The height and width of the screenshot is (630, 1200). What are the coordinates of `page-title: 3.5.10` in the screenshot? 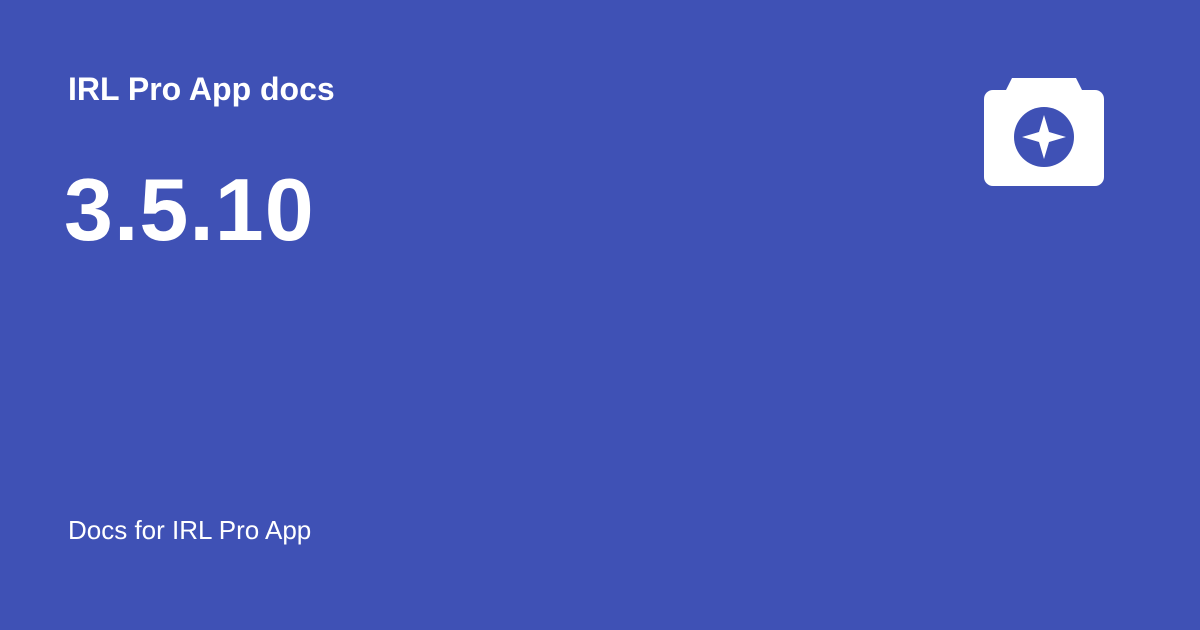 It's located at (189, 209).